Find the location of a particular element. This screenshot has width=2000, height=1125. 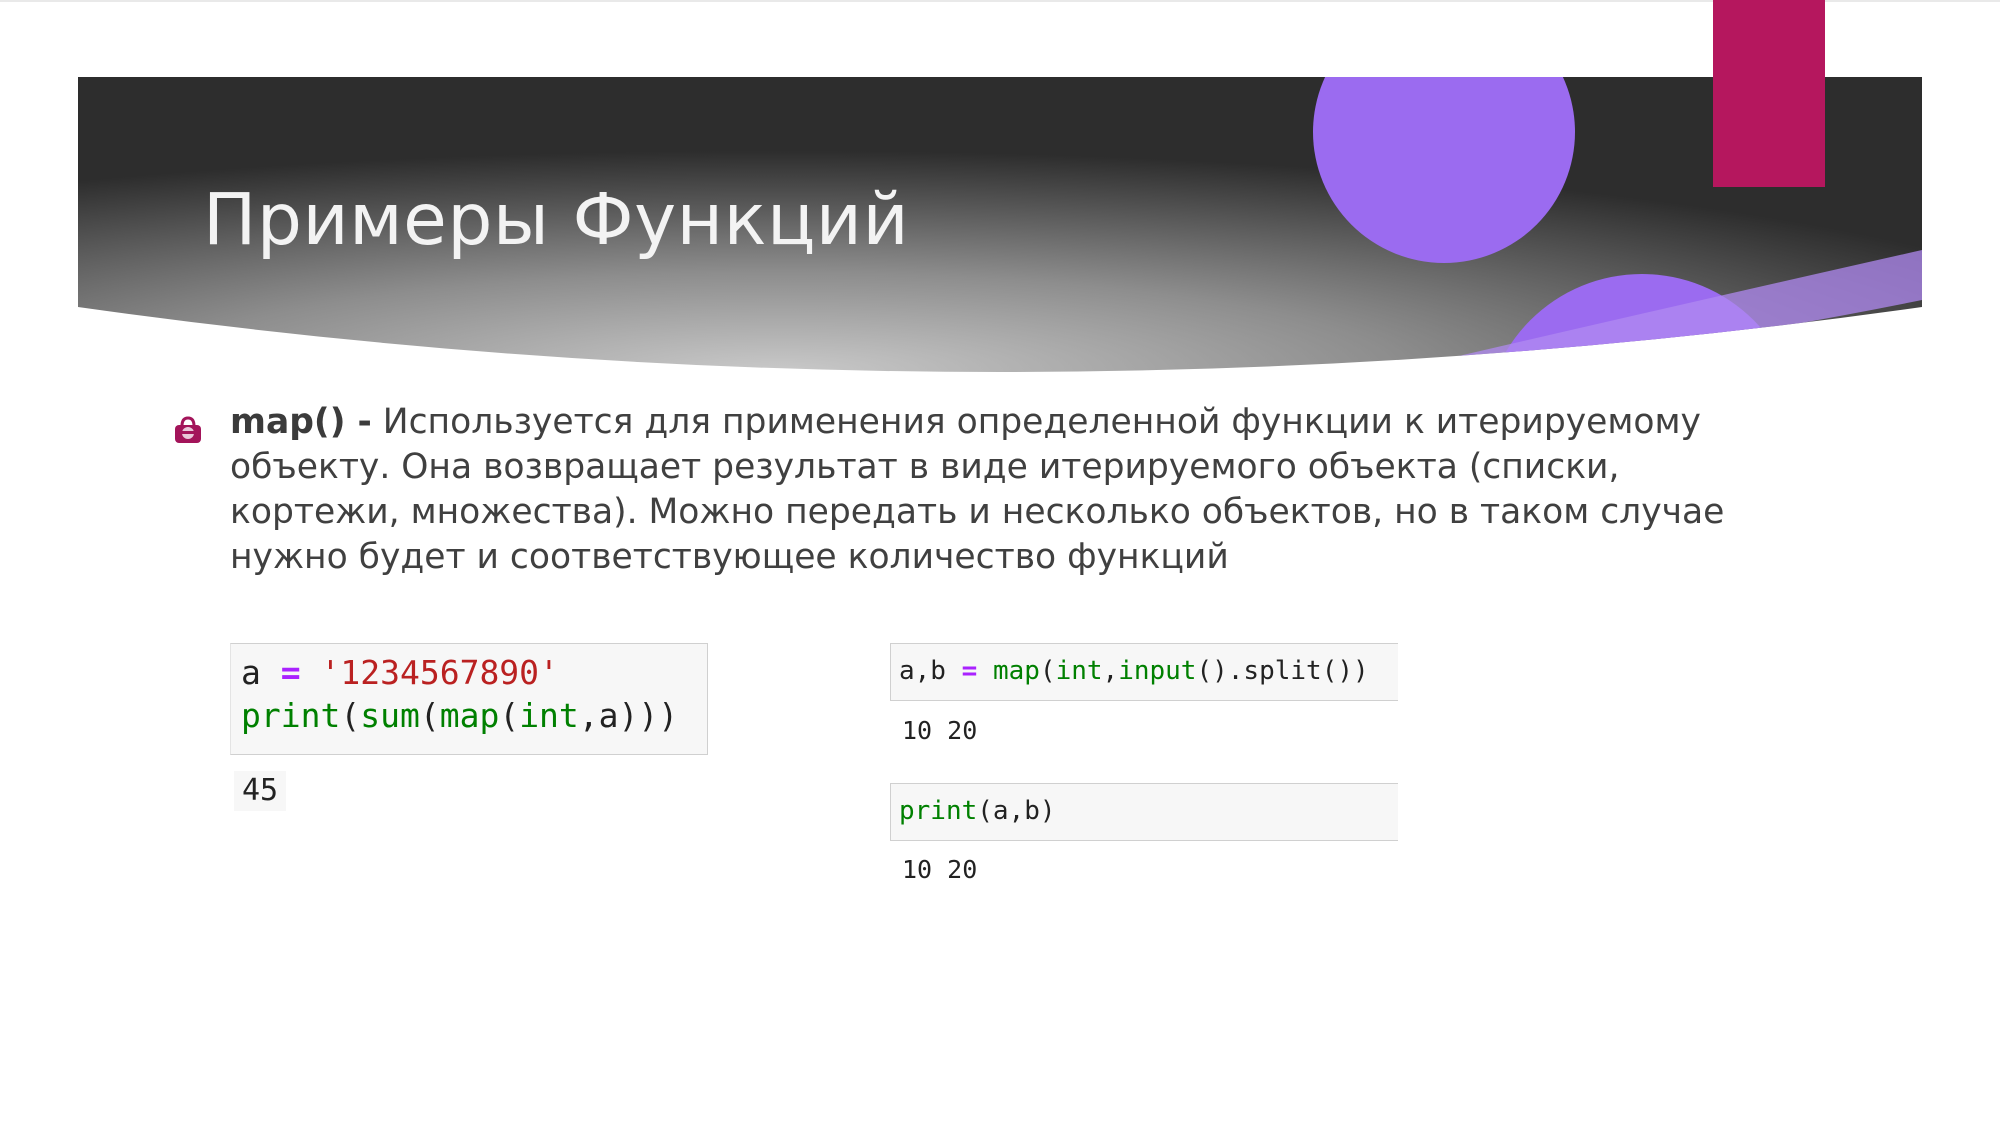

code-line-map-input: a,b = map(int,input().split()) is located at coordinates (1134, 671).